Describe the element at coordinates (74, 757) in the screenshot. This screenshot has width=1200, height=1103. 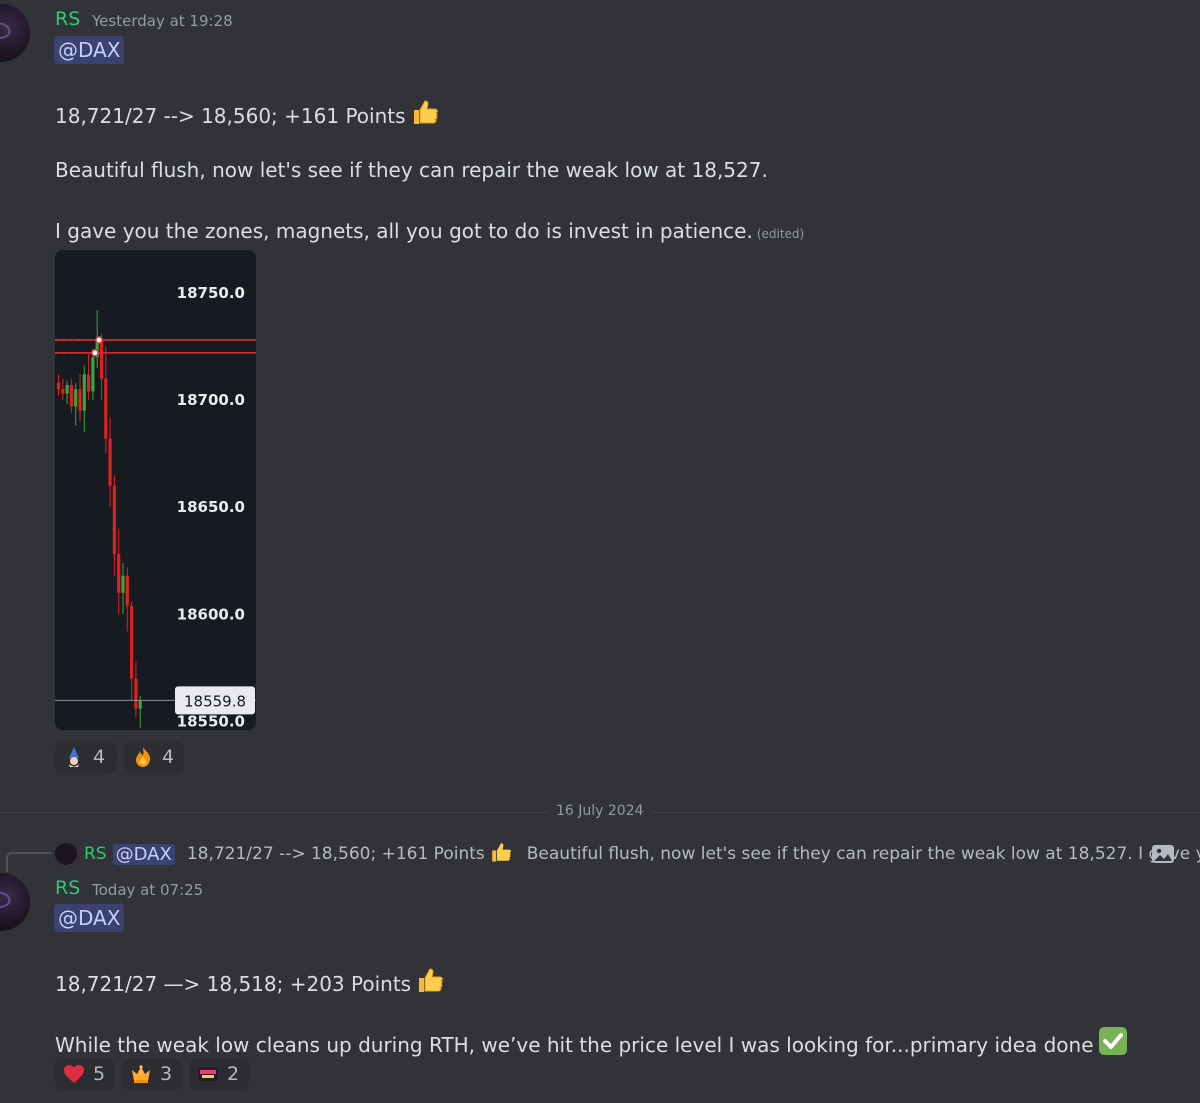
I see `wizard-icon` at that location.